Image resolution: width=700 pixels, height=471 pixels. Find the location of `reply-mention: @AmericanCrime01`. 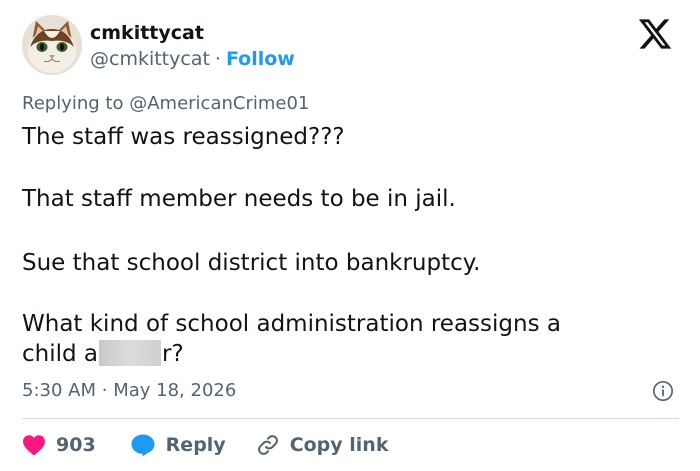

reply-mention: @AmericanCrime01 is located at coordinates (219, 103).